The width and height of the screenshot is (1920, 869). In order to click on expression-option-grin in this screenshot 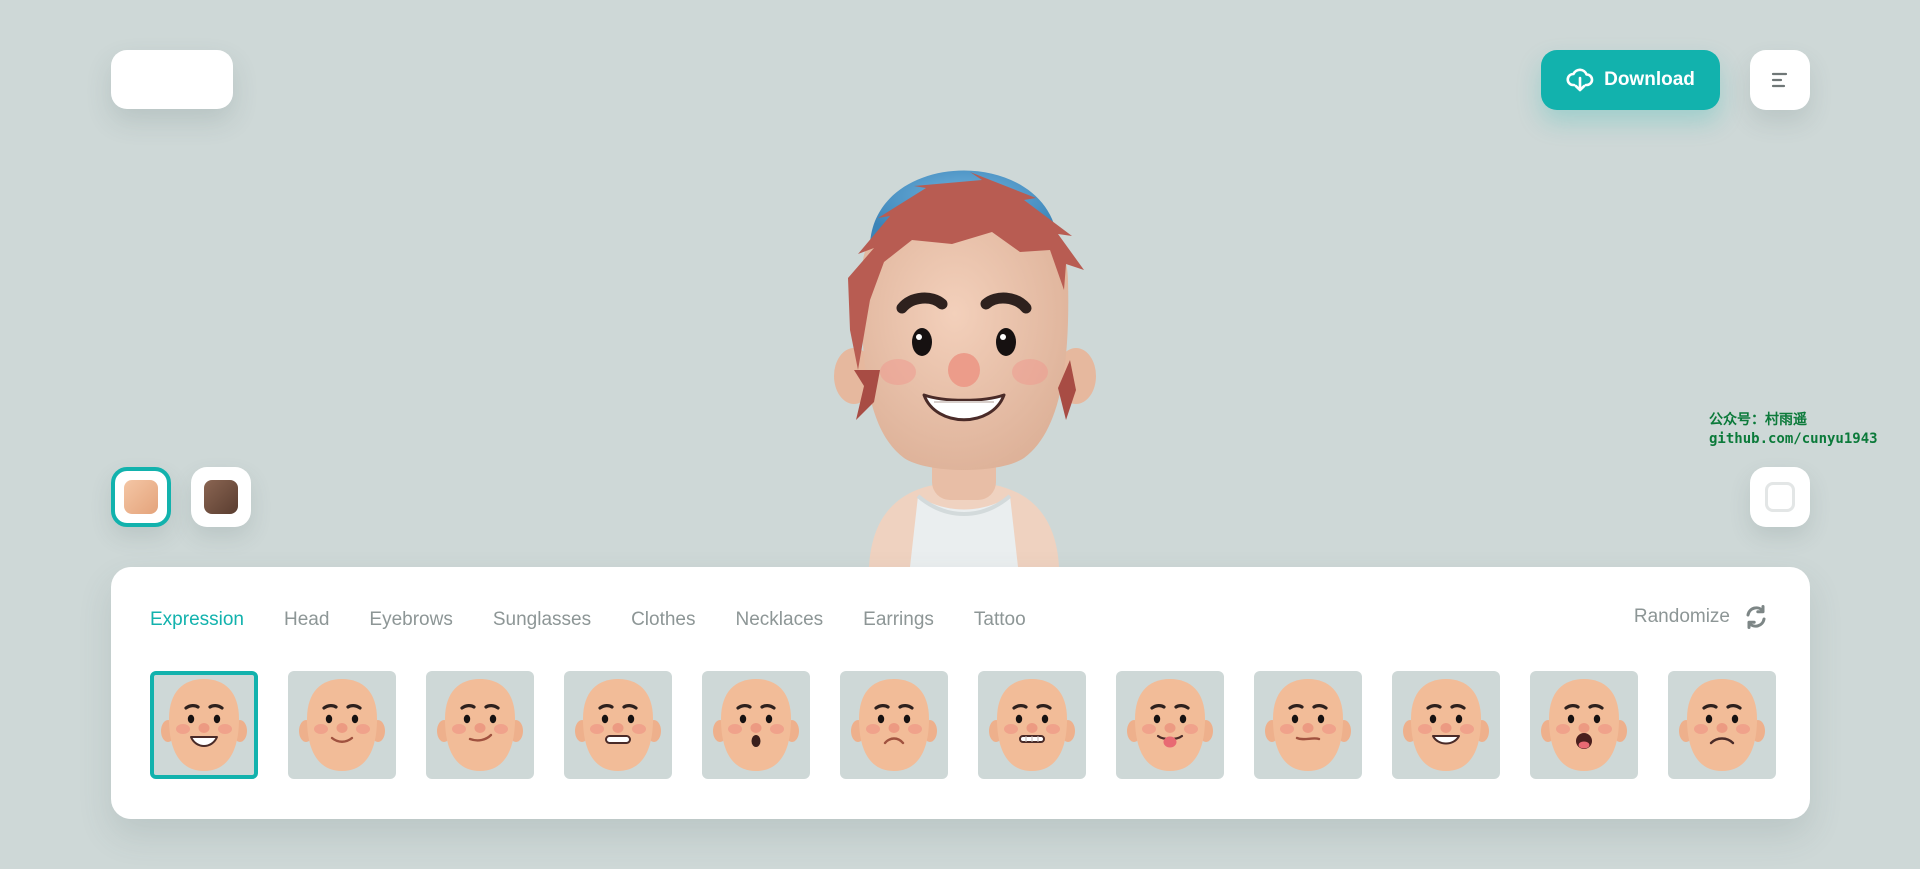, I will do `click(1446, 725)`.